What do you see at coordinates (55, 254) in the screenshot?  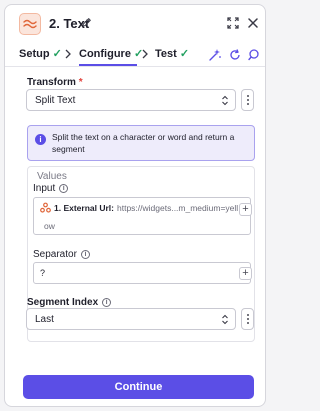 I see `separator-label-text: Separator` at bounding box center [55, 254].